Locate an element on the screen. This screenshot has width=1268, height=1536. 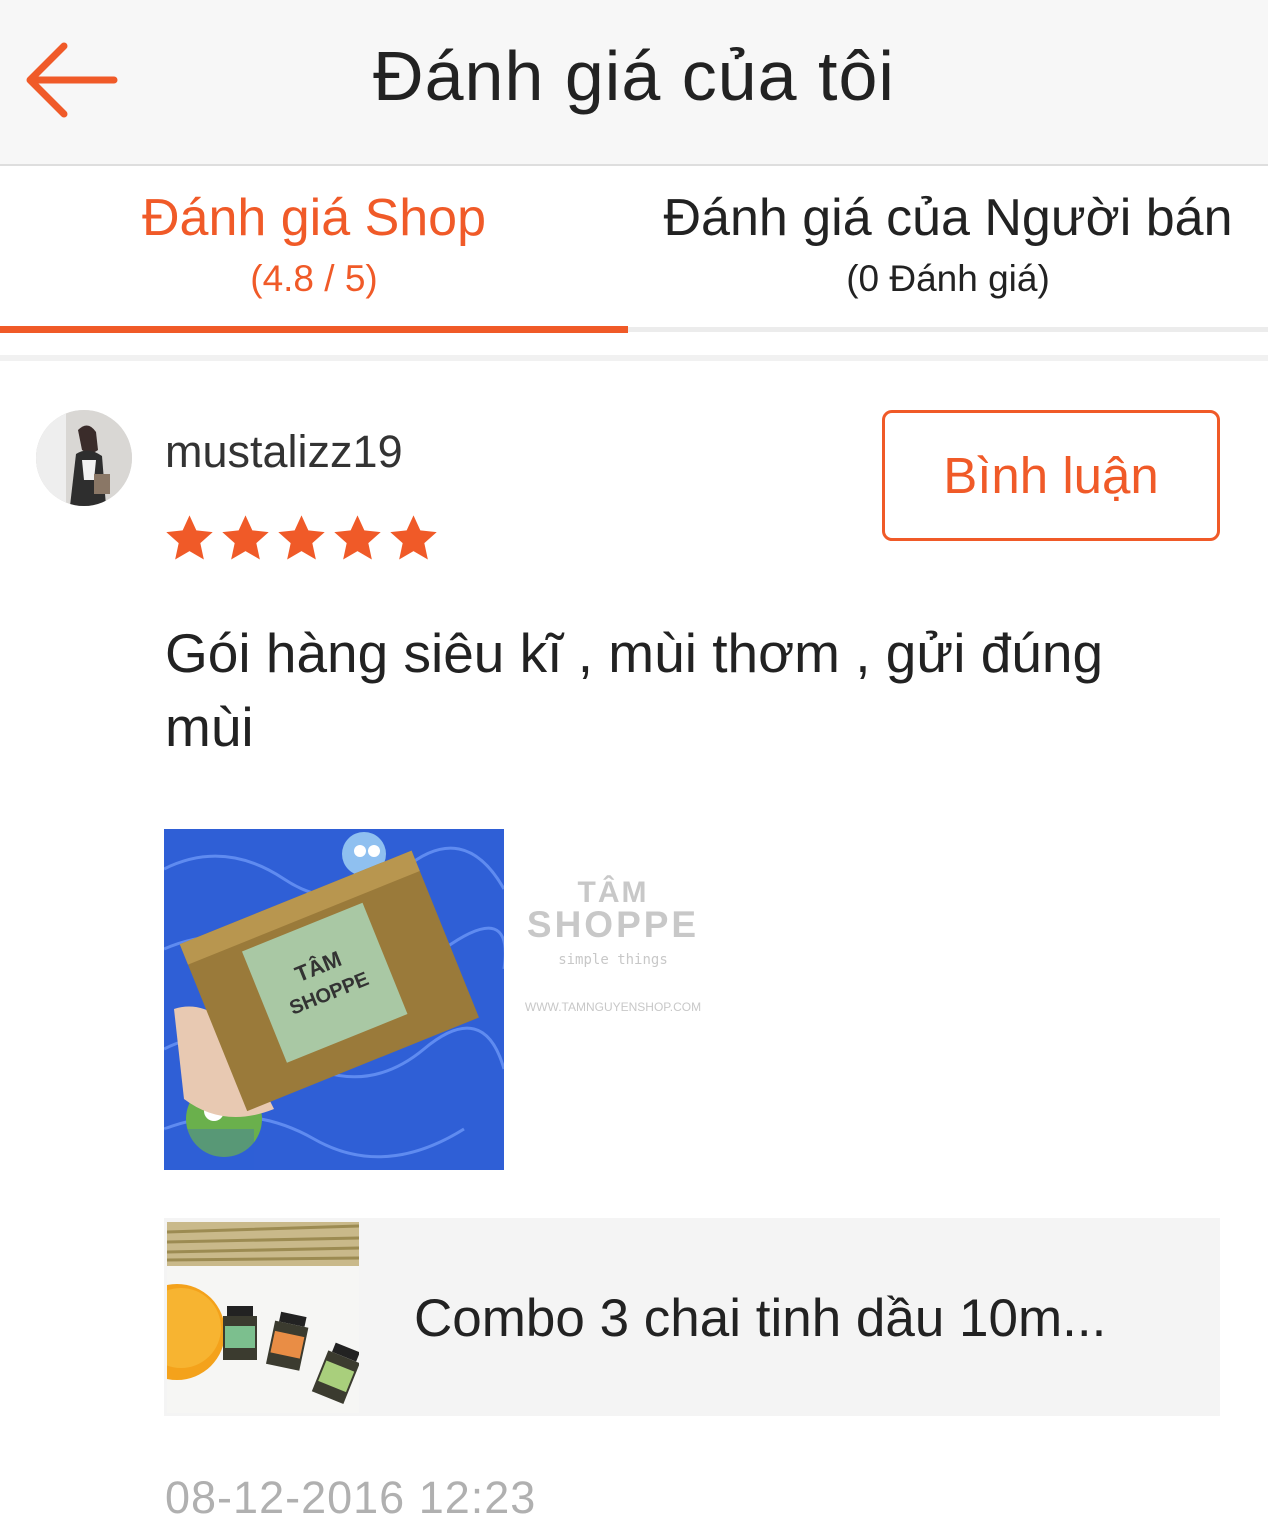
tab-divider is located at coordinates (948, 329).